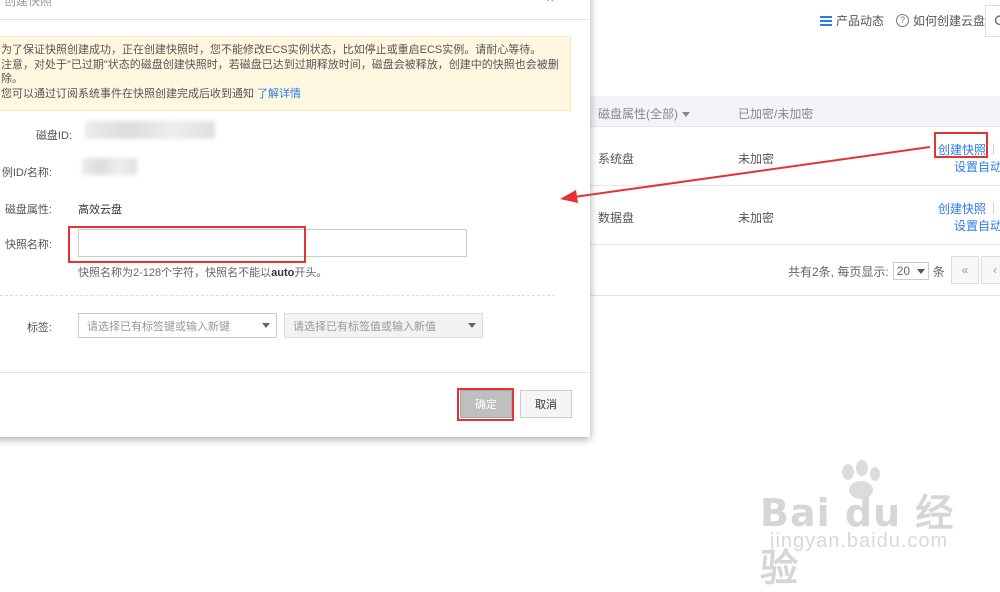  I want to click on tag-label: 标签:, so click(39, 328).